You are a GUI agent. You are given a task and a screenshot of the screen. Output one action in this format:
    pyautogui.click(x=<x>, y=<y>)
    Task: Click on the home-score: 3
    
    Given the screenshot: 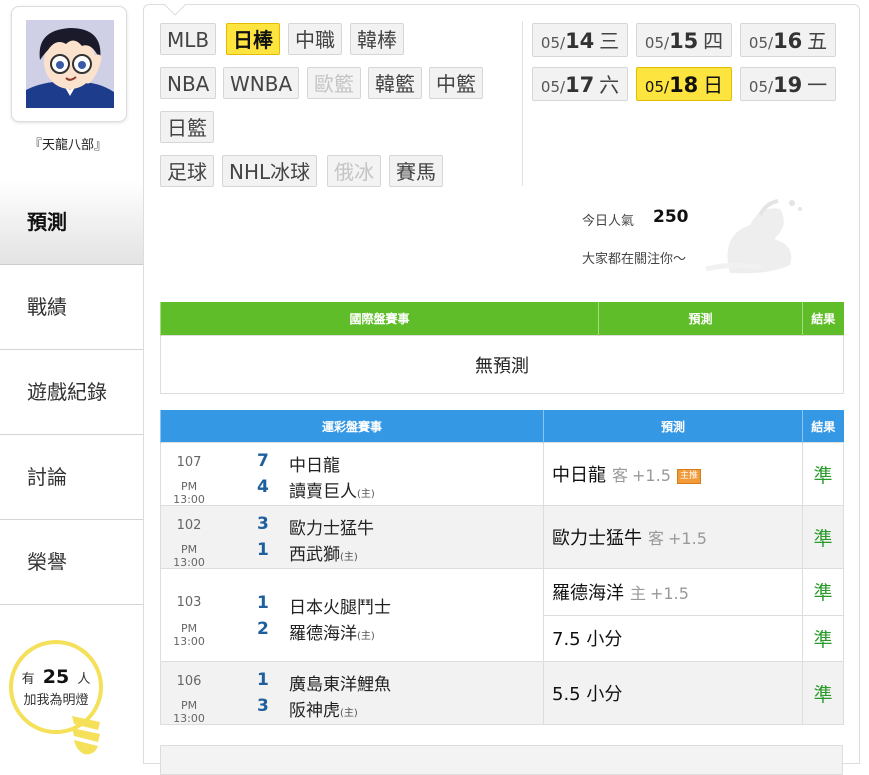 What is the action you would take?
    pyautogui.click(x=263, y=706)
    